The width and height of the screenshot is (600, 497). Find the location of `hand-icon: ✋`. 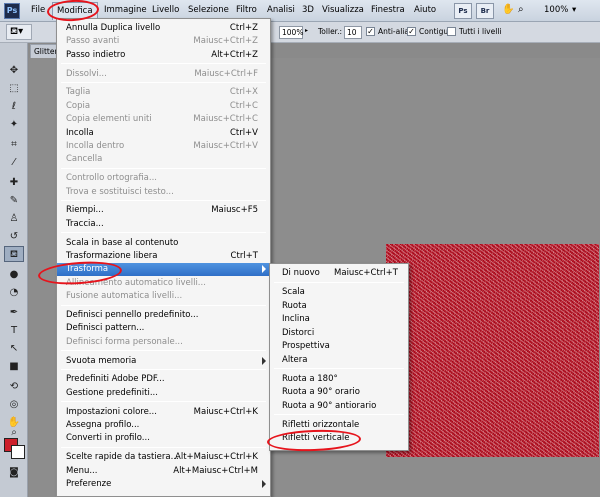

hand-icon: ✋ is located at coordinates (508, 11).